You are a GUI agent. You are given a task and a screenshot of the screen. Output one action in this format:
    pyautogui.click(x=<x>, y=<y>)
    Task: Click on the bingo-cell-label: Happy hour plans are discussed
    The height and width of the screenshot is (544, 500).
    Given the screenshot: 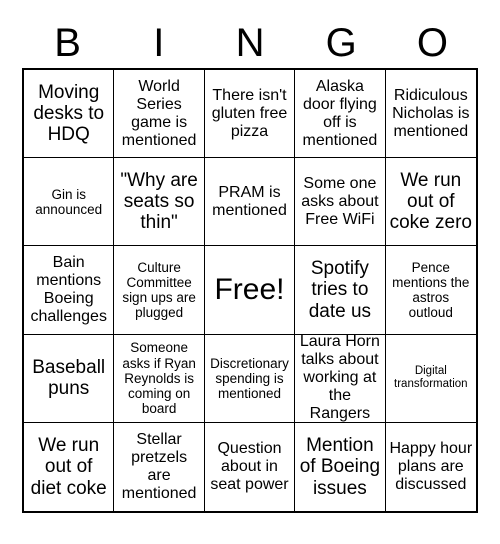 What is the action you would take?
    pyautogui.click(x=431, y=466)
    